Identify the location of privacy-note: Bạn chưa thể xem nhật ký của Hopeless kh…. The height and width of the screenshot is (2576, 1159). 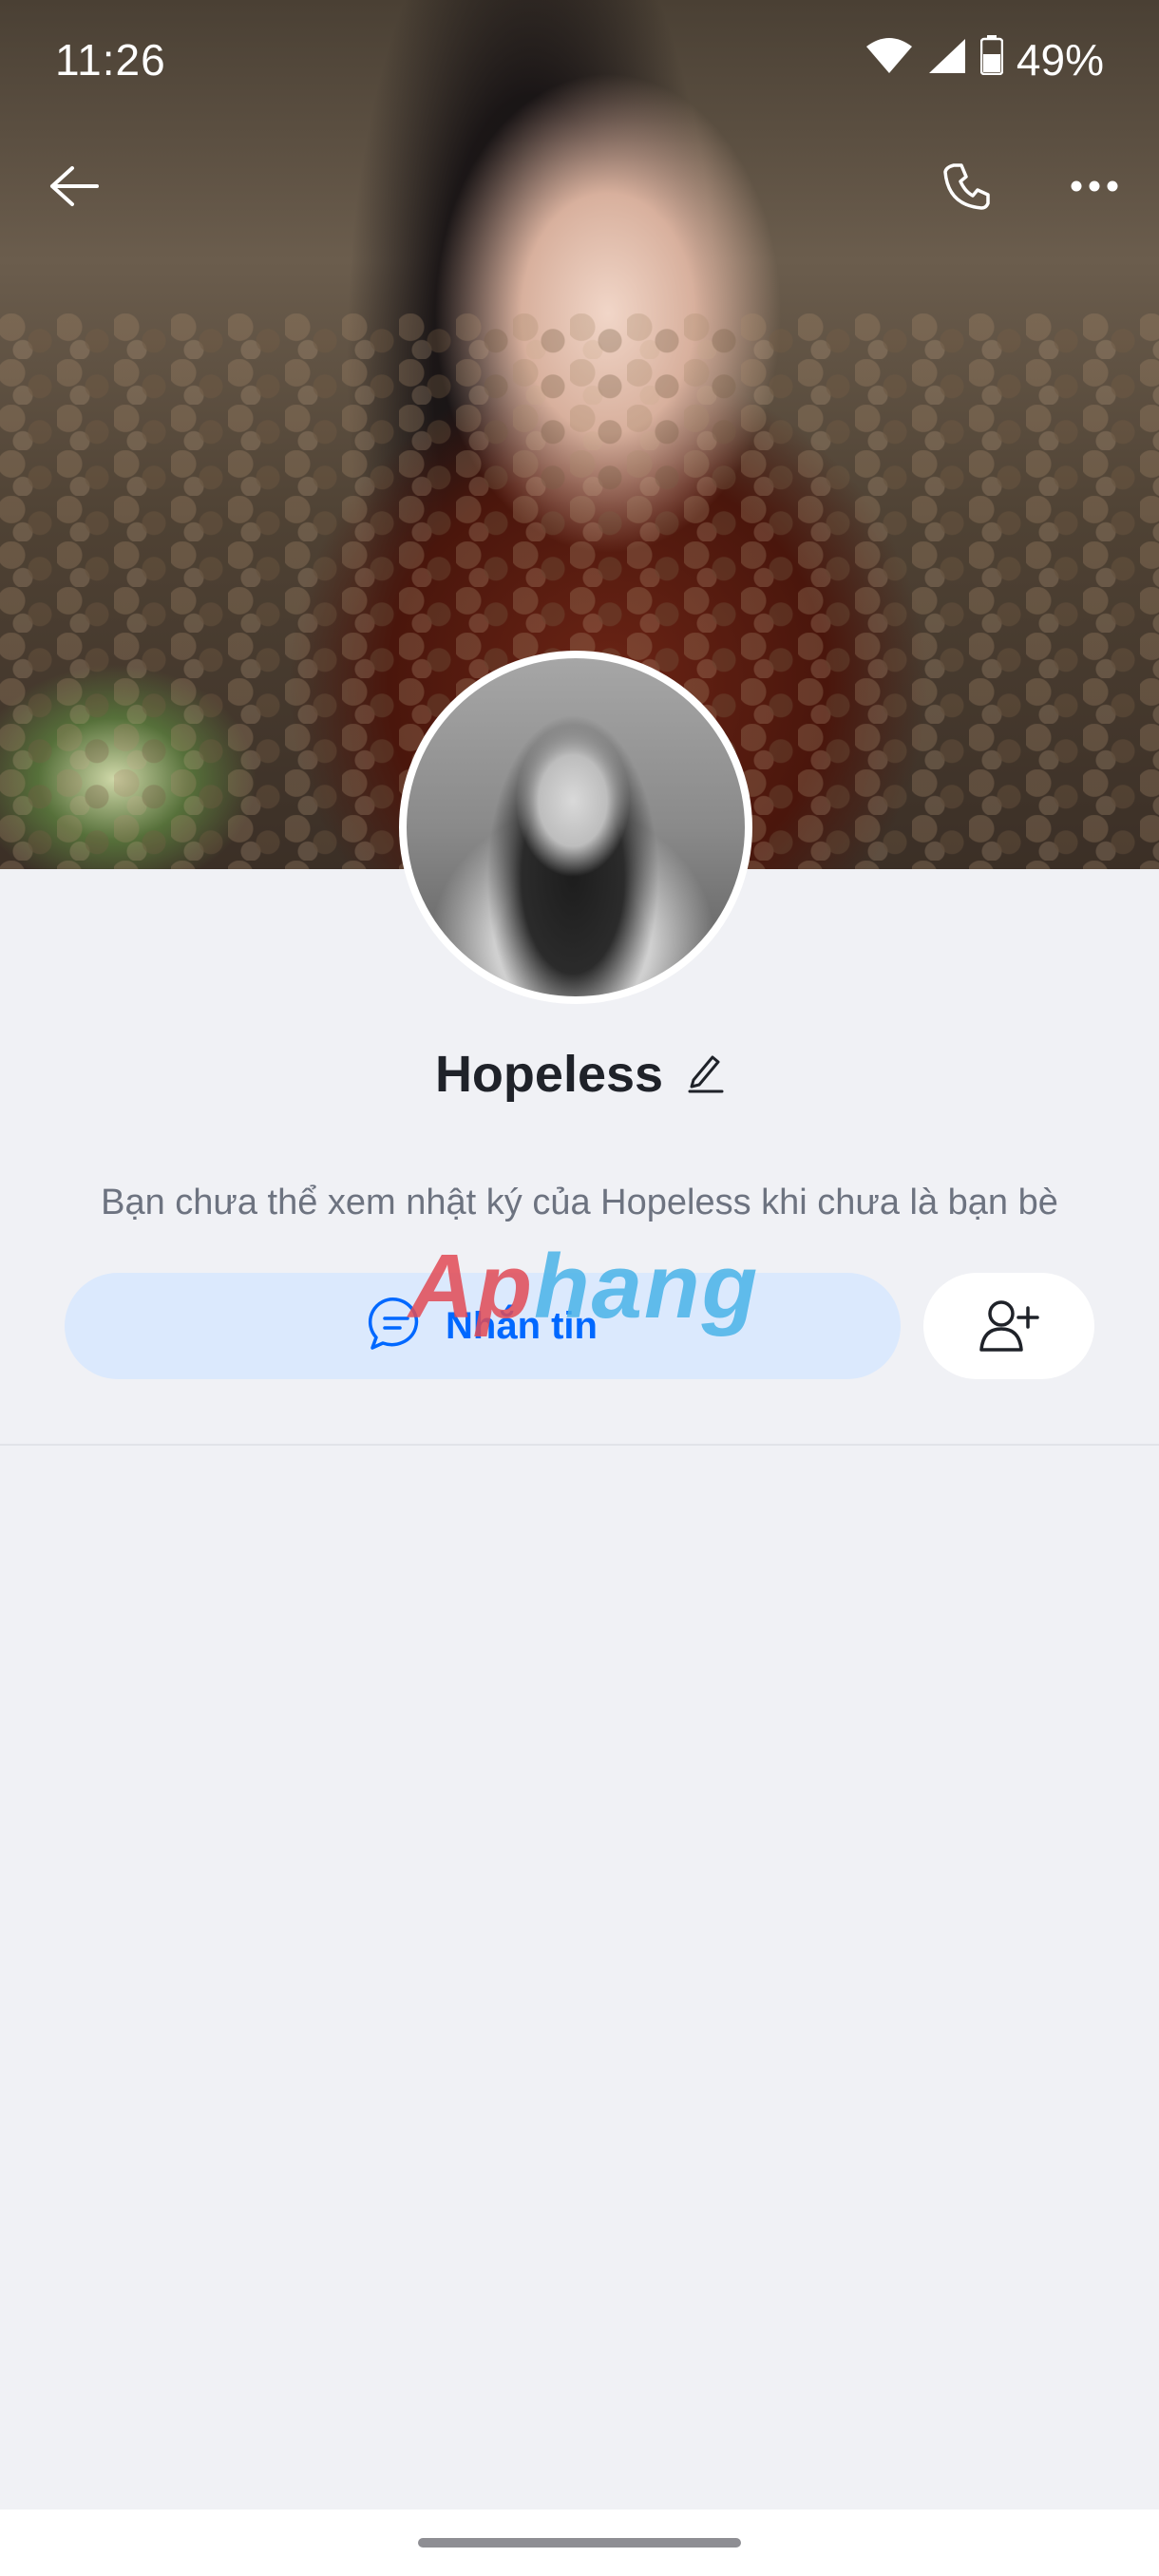
(579, 1202).